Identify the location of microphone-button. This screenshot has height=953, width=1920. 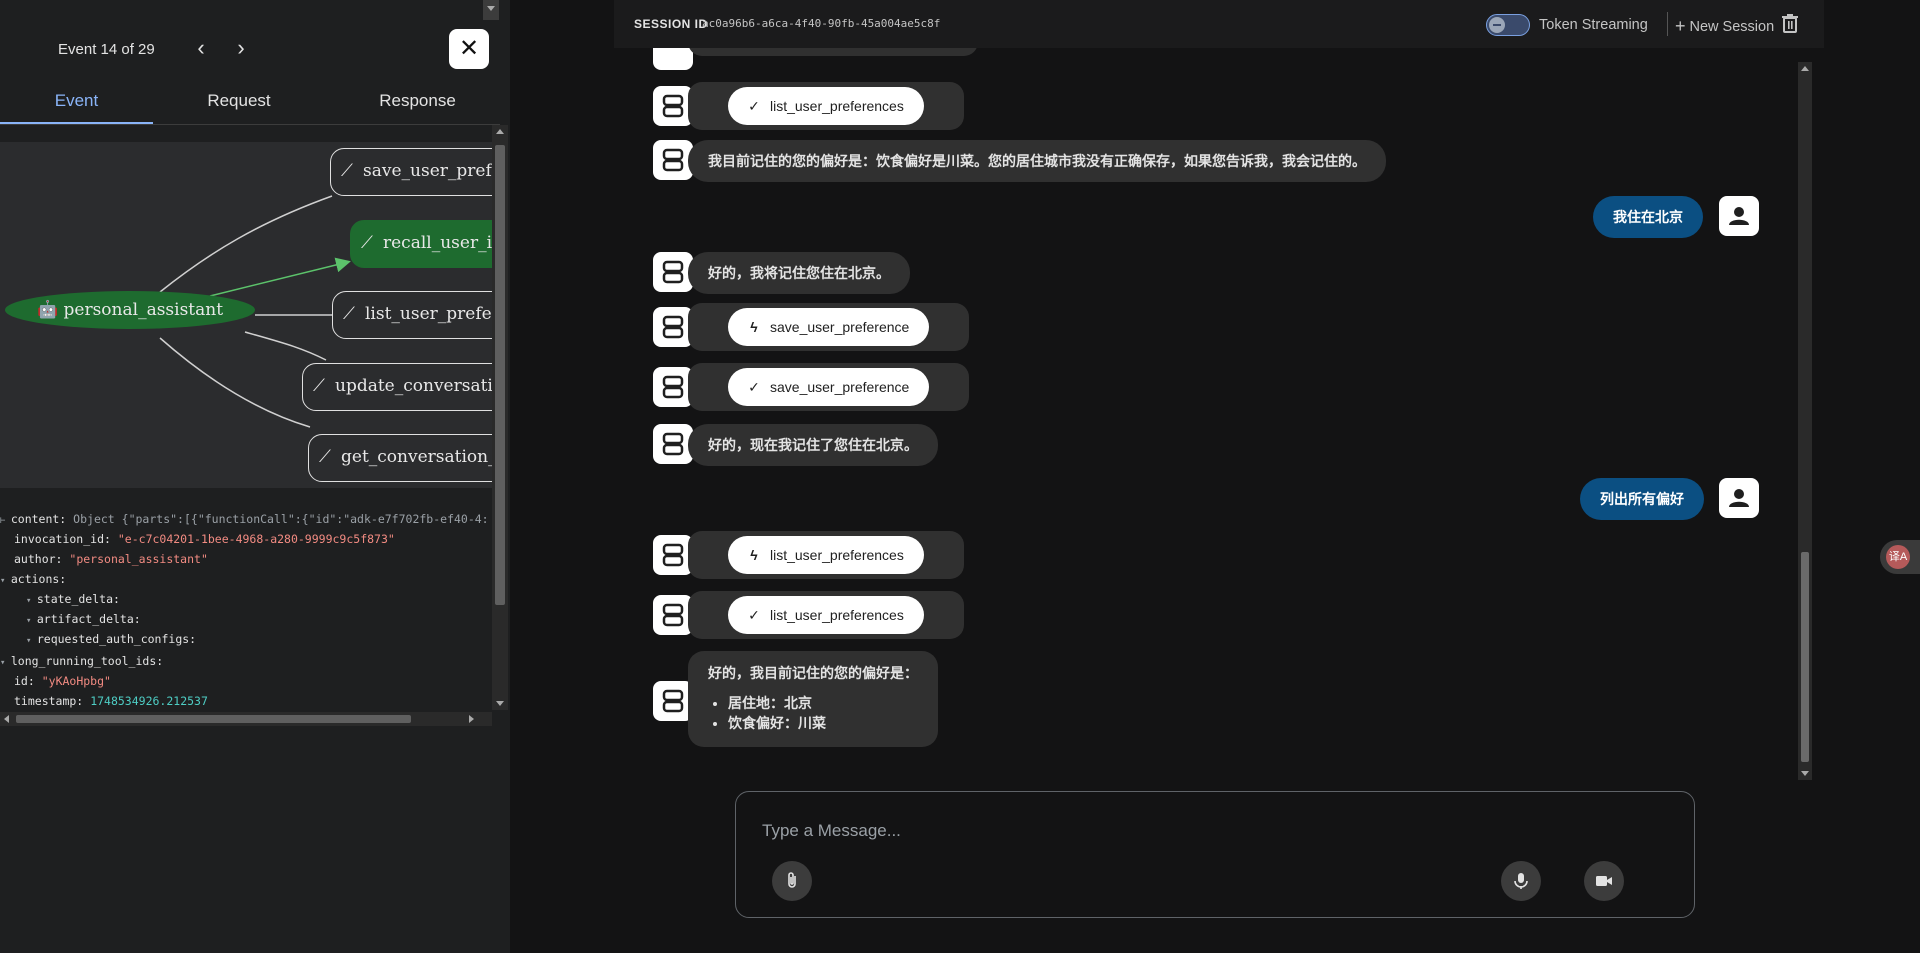
(1521, 881).